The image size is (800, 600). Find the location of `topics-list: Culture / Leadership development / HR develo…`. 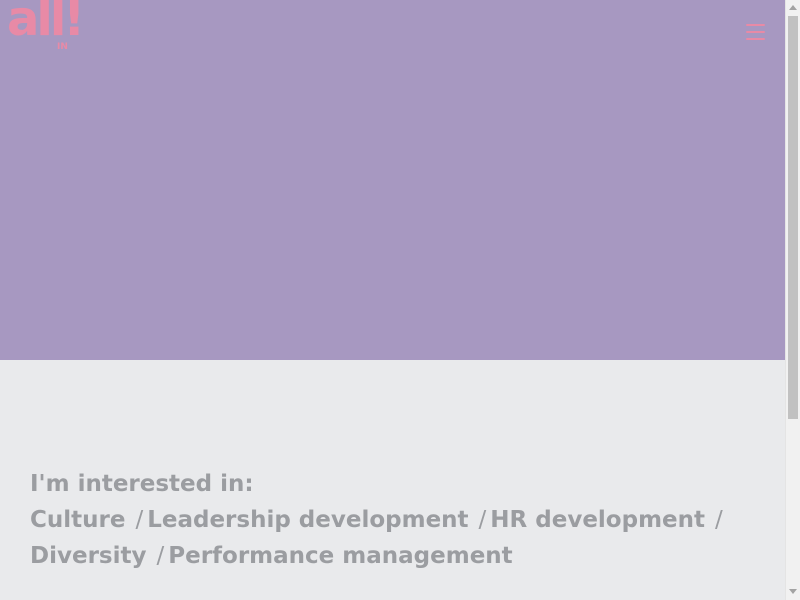

topics-list: Culture / Leadership development / HR develo… is located at coordinates (380, 538).